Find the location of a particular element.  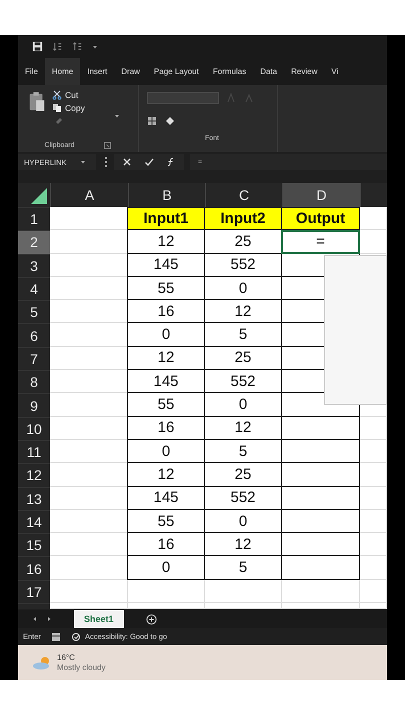

ribbon-tab: Insert is located at coordinates (97, 71).